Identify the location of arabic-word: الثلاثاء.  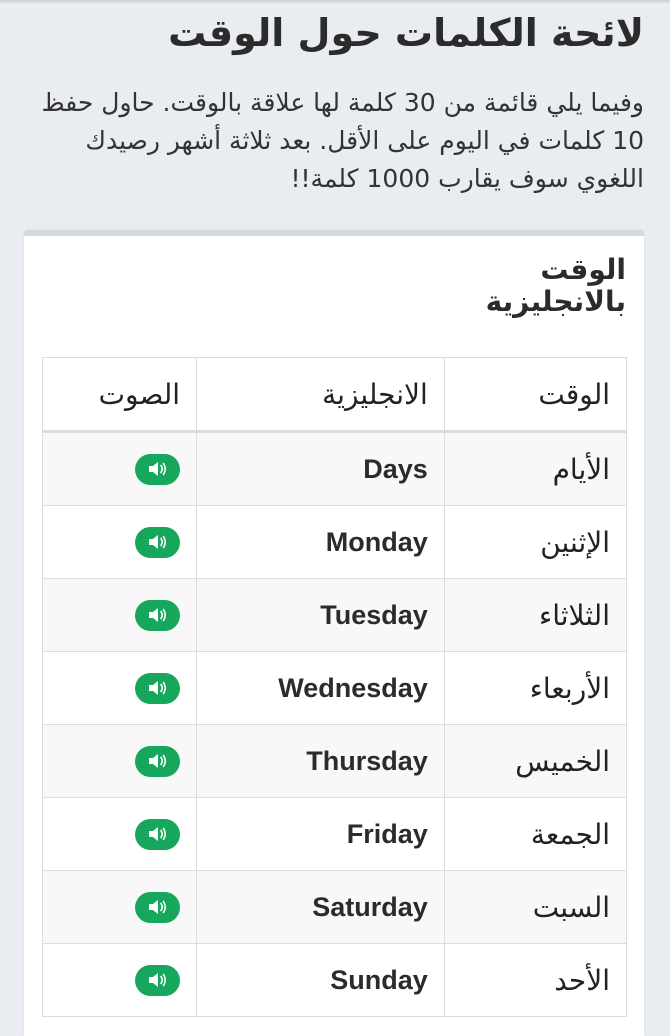
(535, 615).